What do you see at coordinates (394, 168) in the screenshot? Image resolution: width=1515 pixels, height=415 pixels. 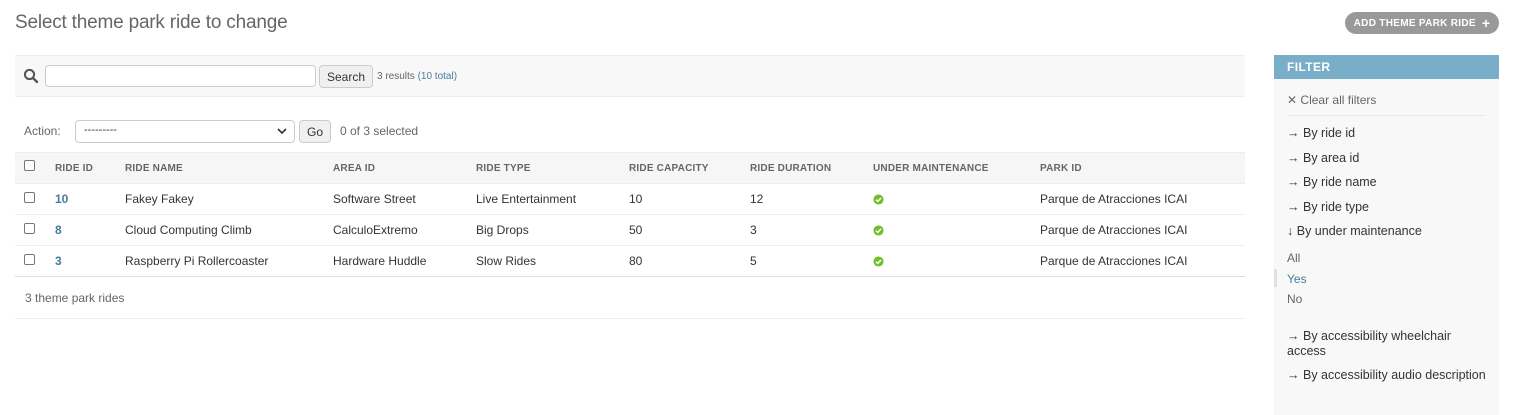 I see `header-area-id: AREA ID` at bounding box center [394, 168].